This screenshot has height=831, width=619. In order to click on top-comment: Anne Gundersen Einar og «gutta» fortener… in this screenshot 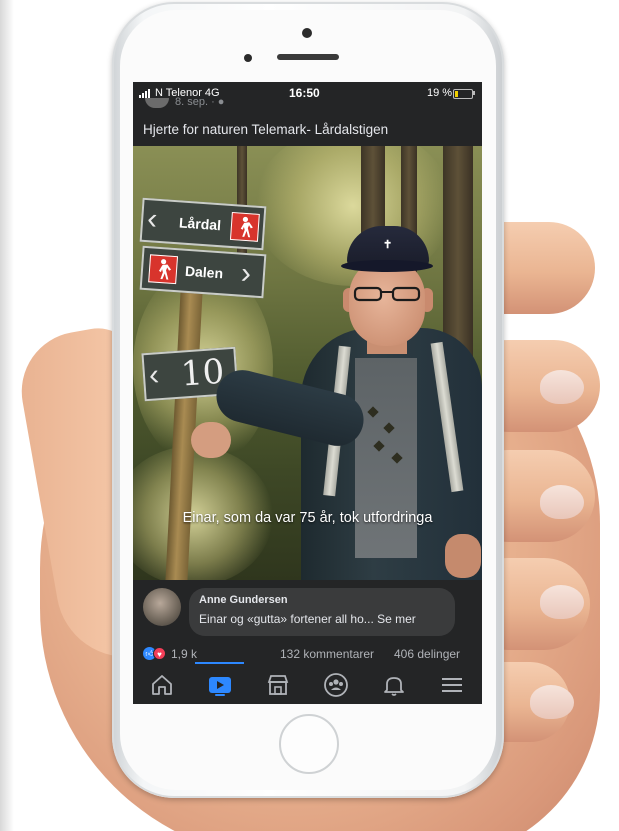, I will do `click(307, 612)`.